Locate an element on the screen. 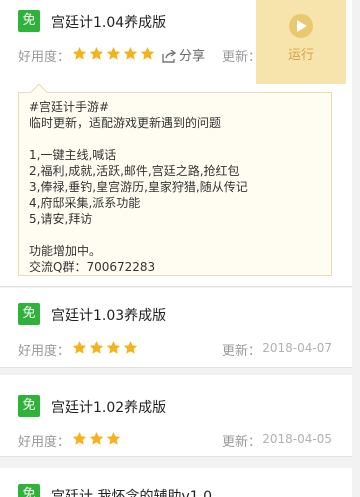  item-title: 宫廷计 我怀念的辅助v1.0 is located at coordinates (131, 493).